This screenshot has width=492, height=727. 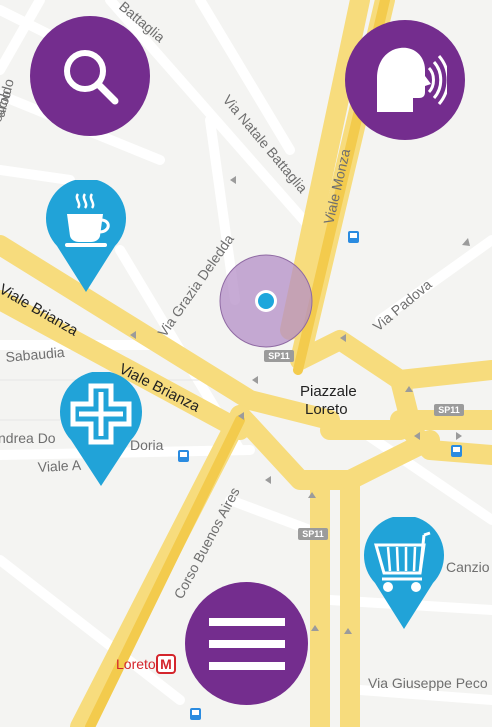 I want to click on street-label: ndrea Do, so click(x=28, y=438).